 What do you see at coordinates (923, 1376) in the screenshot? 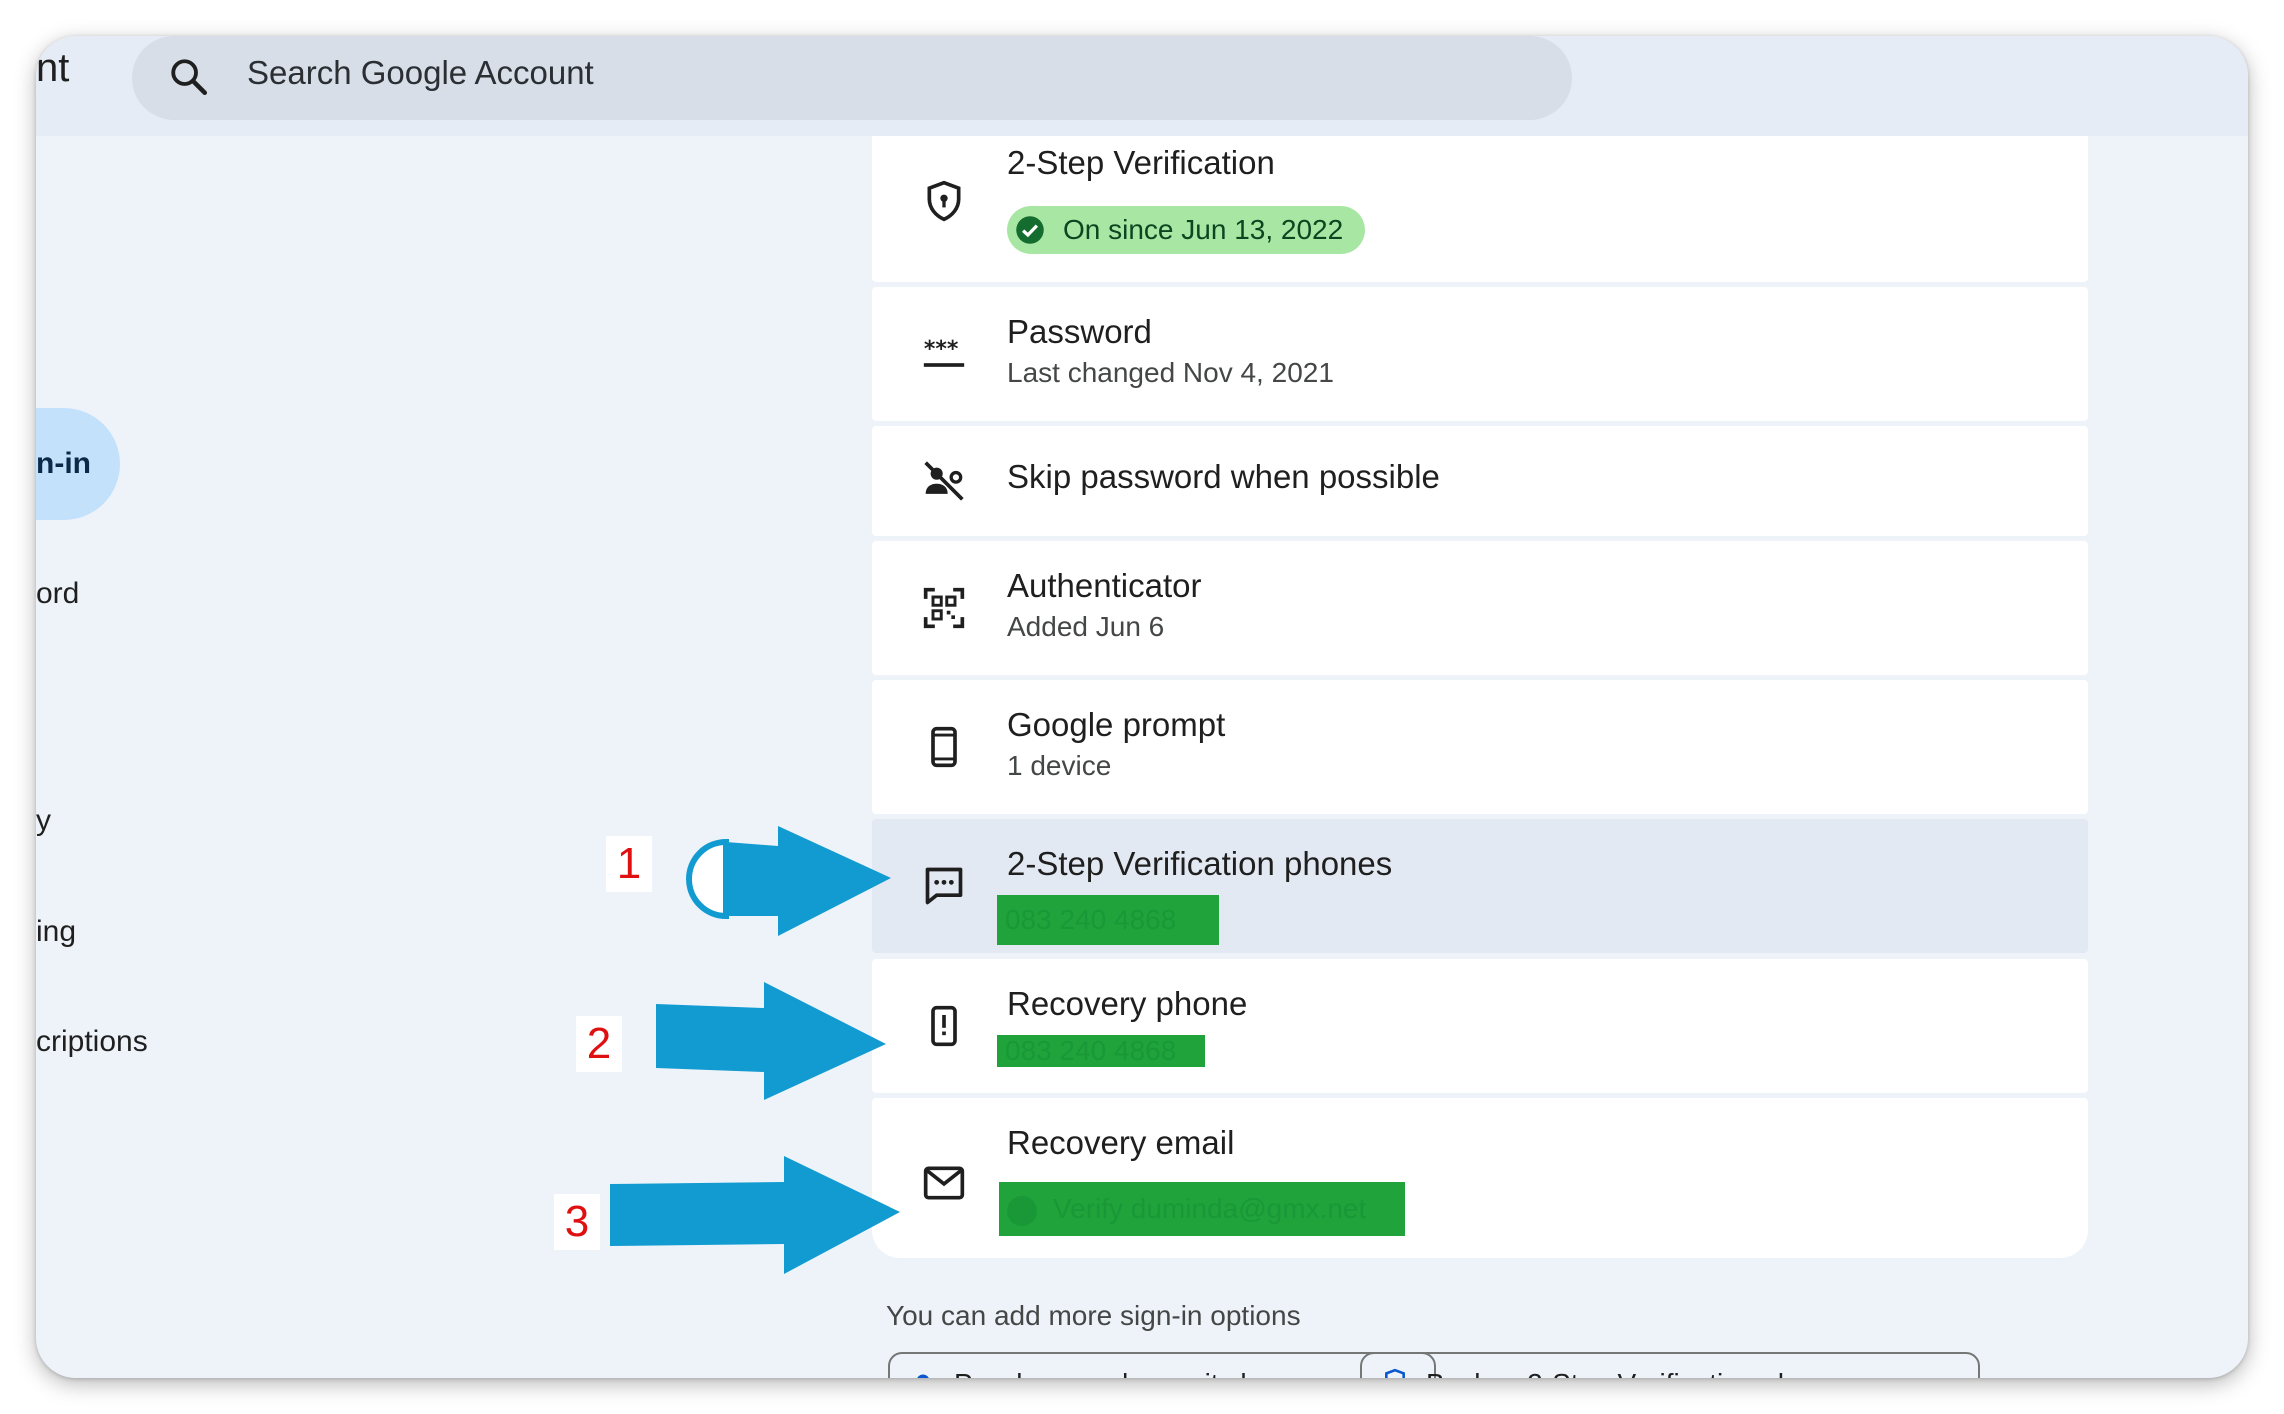
I see `passkey-icon` at bounding box center [923, 1376].